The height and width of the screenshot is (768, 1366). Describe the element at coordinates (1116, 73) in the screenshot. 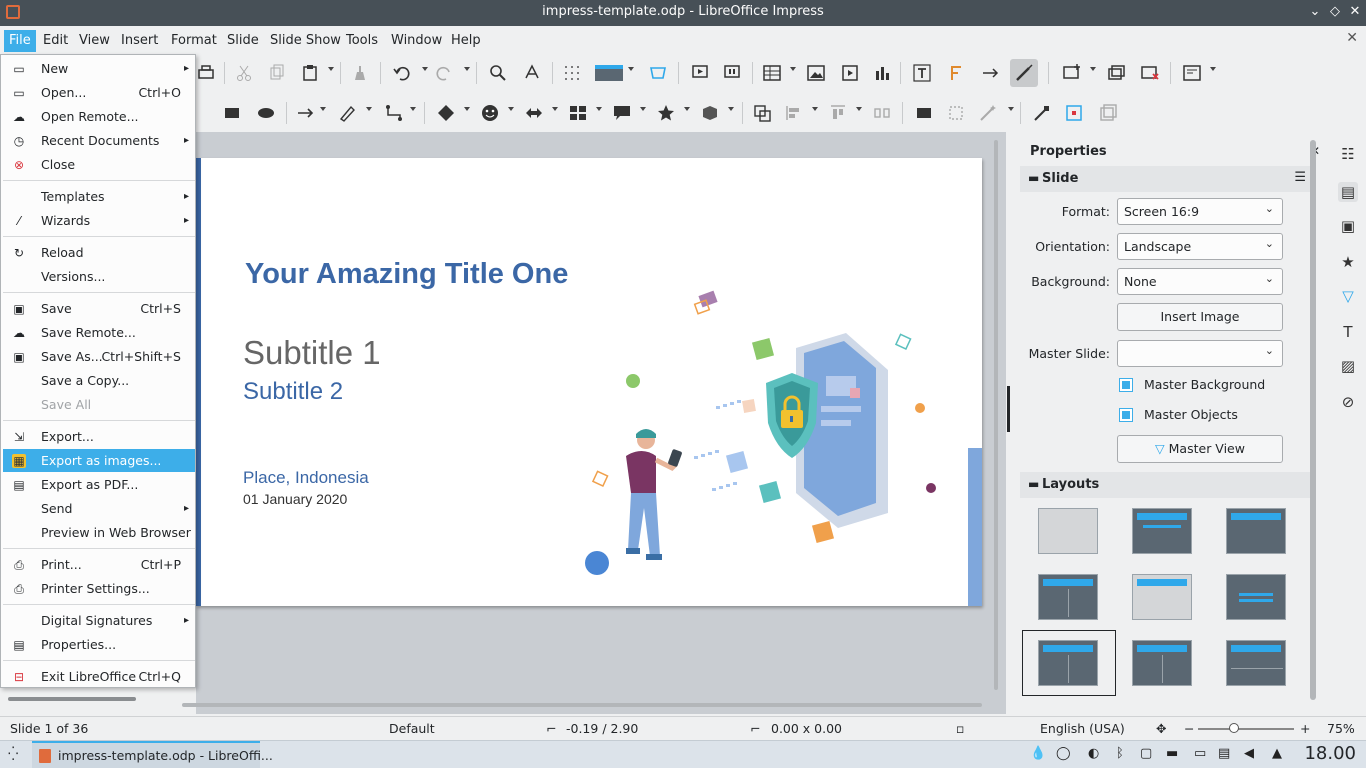

I see `duplicate-slide-icon` at that location.